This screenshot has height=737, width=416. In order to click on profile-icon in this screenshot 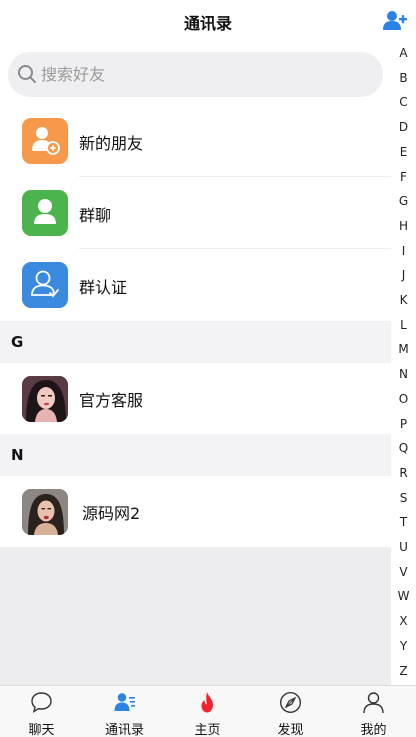, I will do `click(373, 703)`.